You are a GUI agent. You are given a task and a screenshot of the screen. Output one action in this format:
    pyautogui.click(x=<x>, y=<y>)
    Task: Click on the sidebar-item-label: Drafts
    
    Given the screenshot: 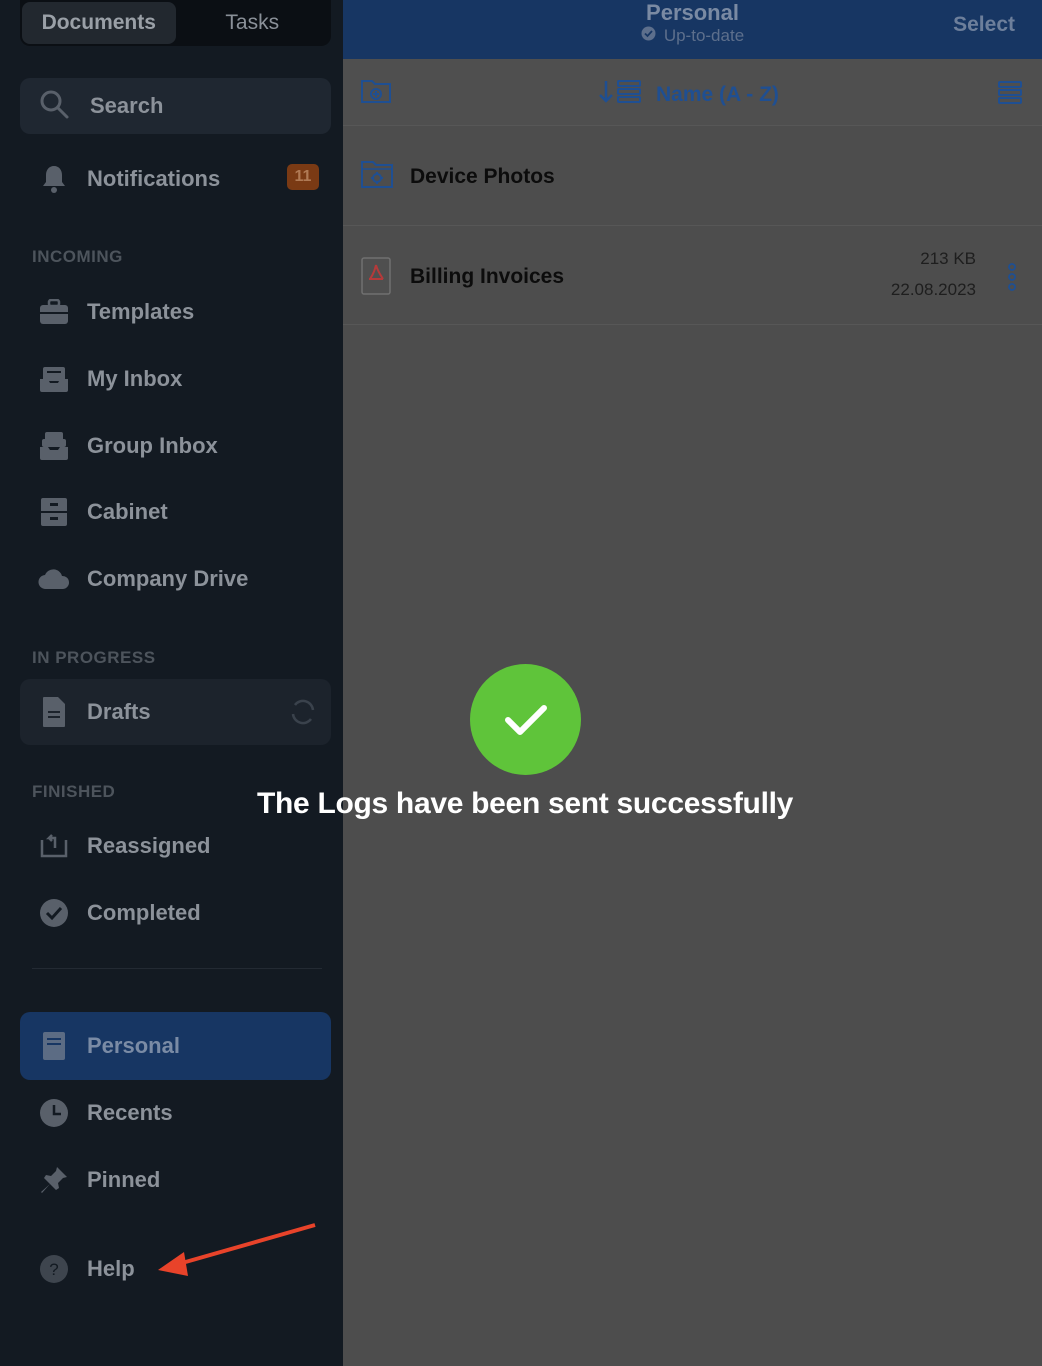 What is the action you would take?
    pyautogui.click(x=119, y=711)
    